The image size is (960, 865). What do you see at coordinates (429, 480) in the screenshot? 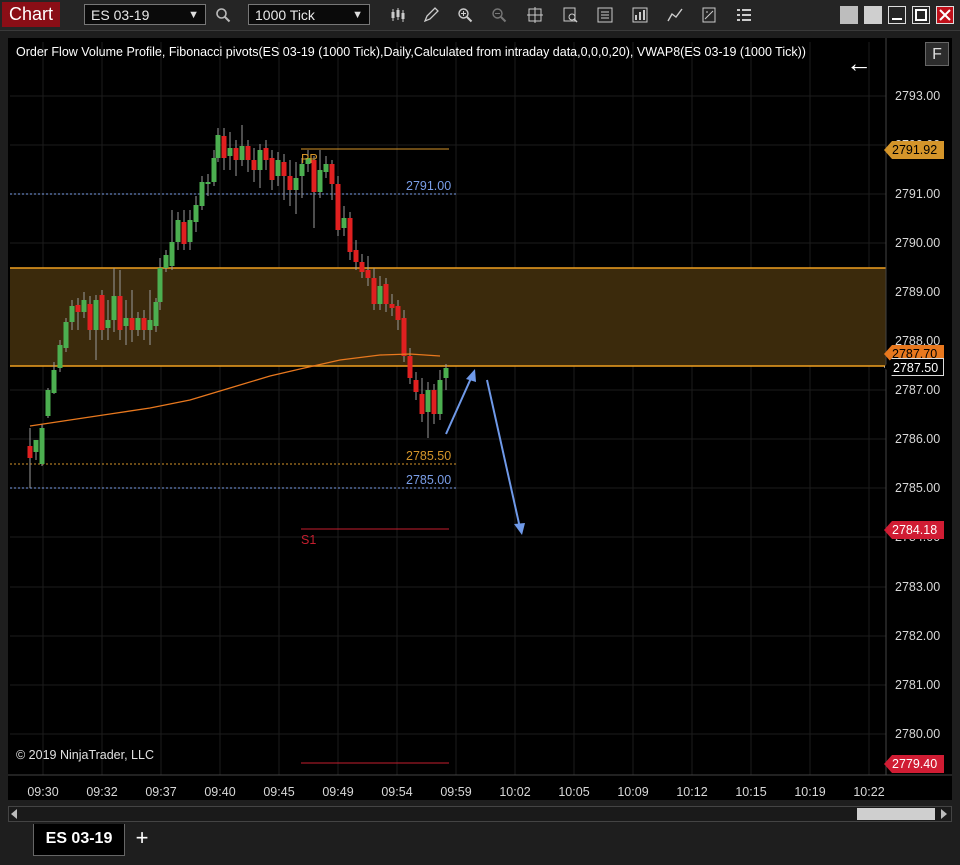
I see `level-2785-label: 2785.00` at bounding box center [429, 480].